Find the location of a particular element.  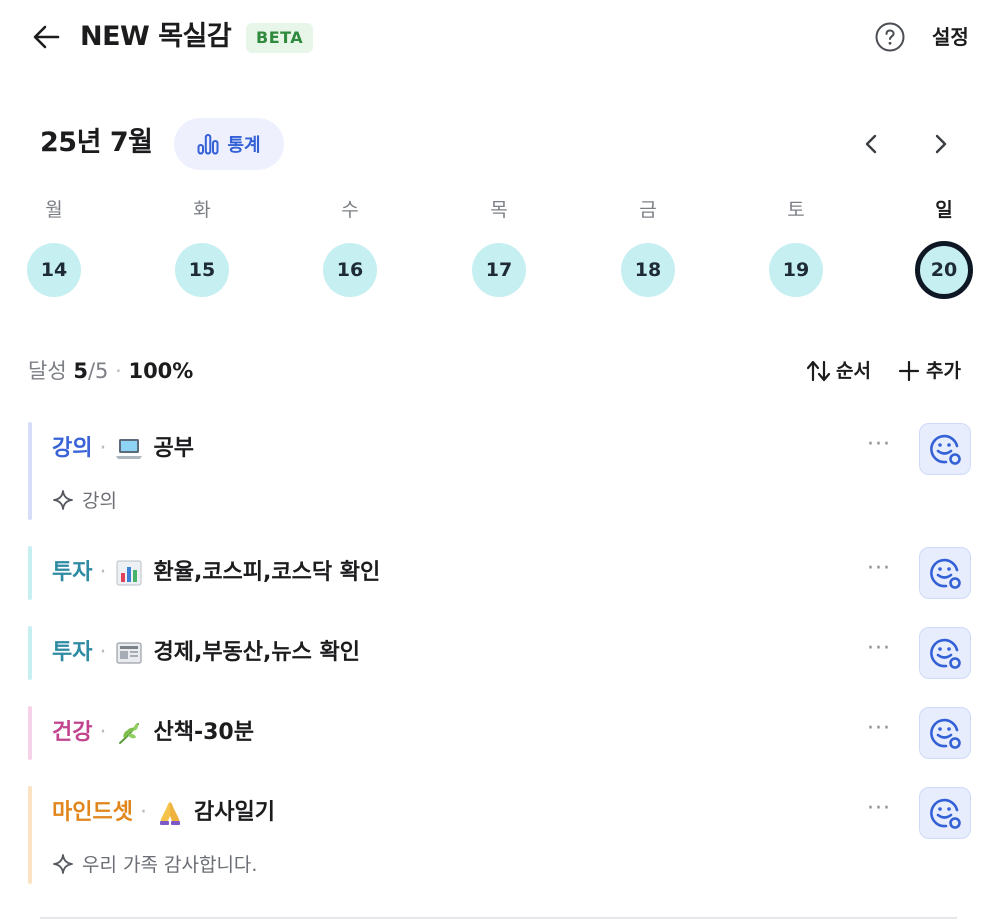

weekday-sun: 일 is located at coordinates (944, 210).